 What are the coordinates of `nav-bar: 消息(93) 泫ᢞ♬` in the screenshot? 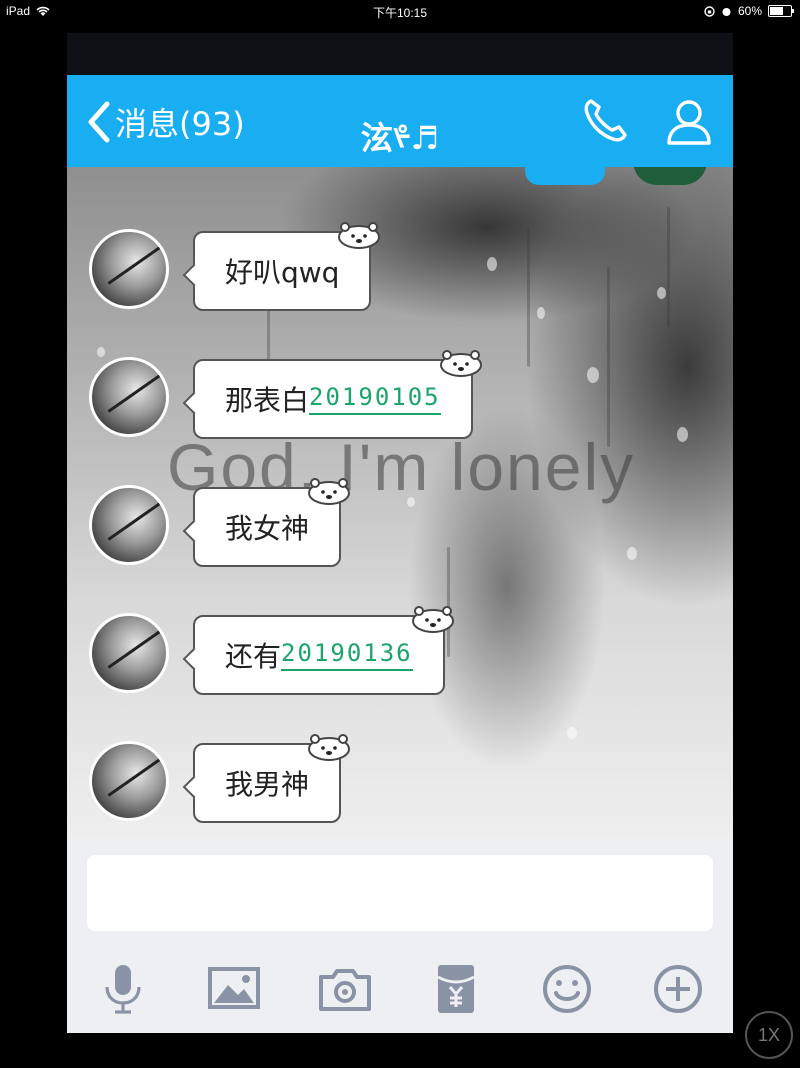 It's located at (400, 121).